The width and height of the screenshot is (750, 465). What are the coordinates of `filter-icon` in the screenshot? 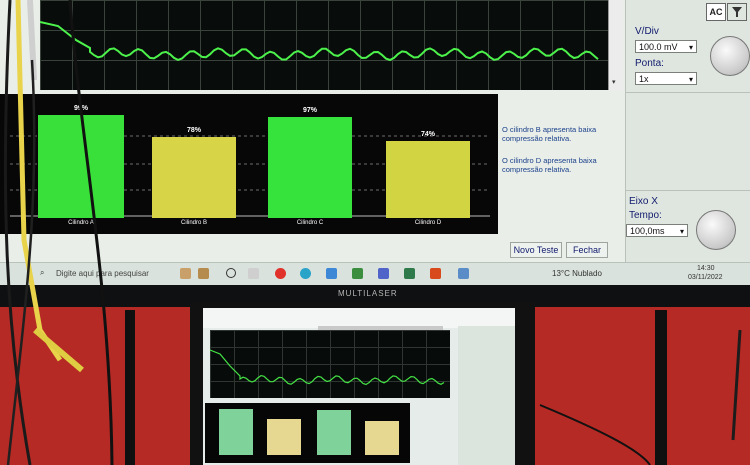 It's located at (737, 12).